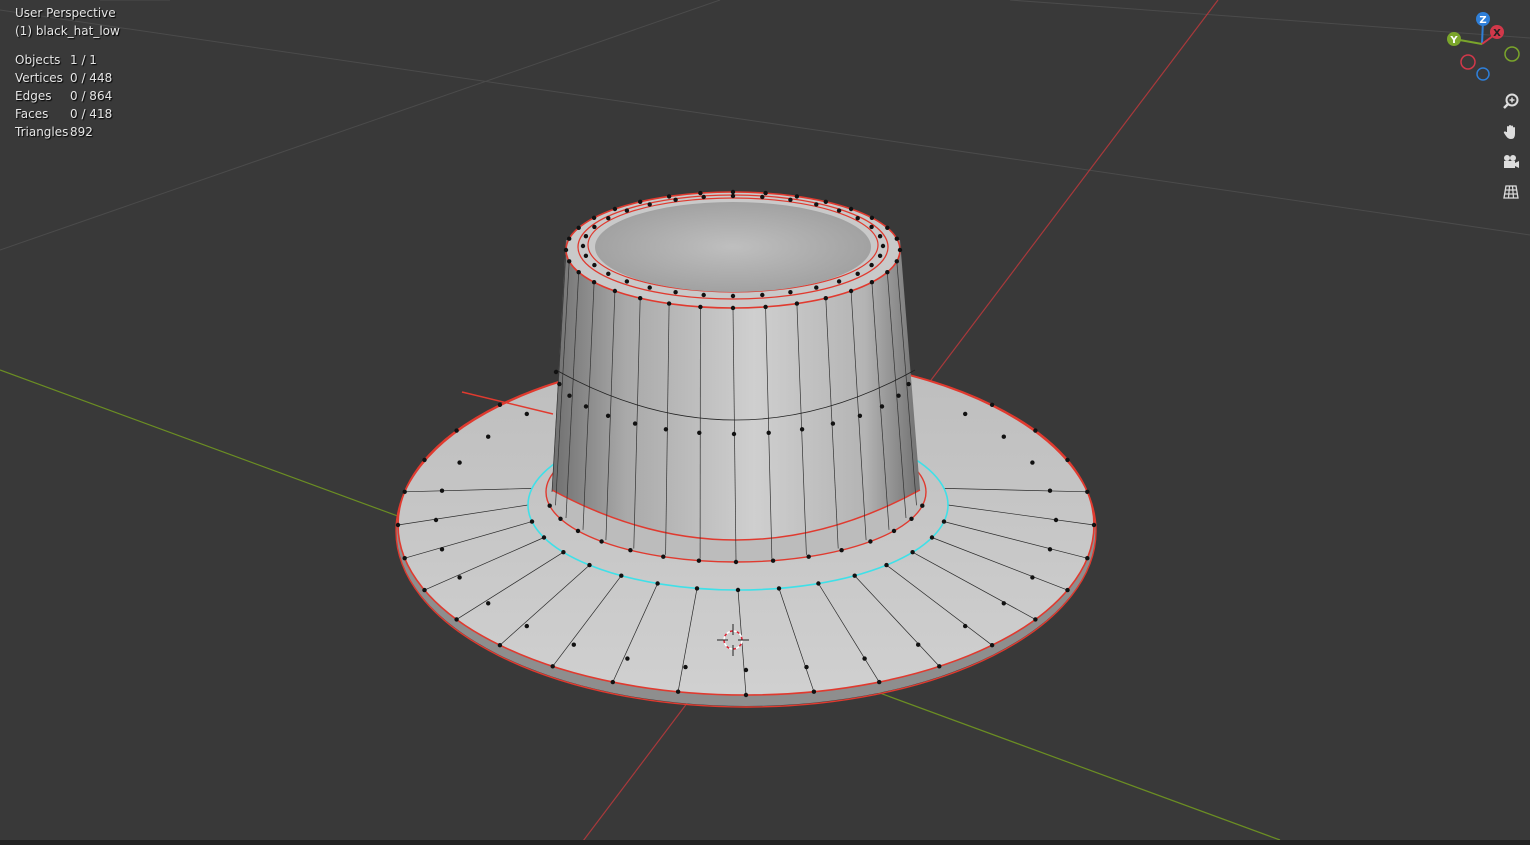  What do you see at coordinates (1483, 74) in the screenshot?
I see `gizmo-neg-z` at bounding box center [1483, 74].